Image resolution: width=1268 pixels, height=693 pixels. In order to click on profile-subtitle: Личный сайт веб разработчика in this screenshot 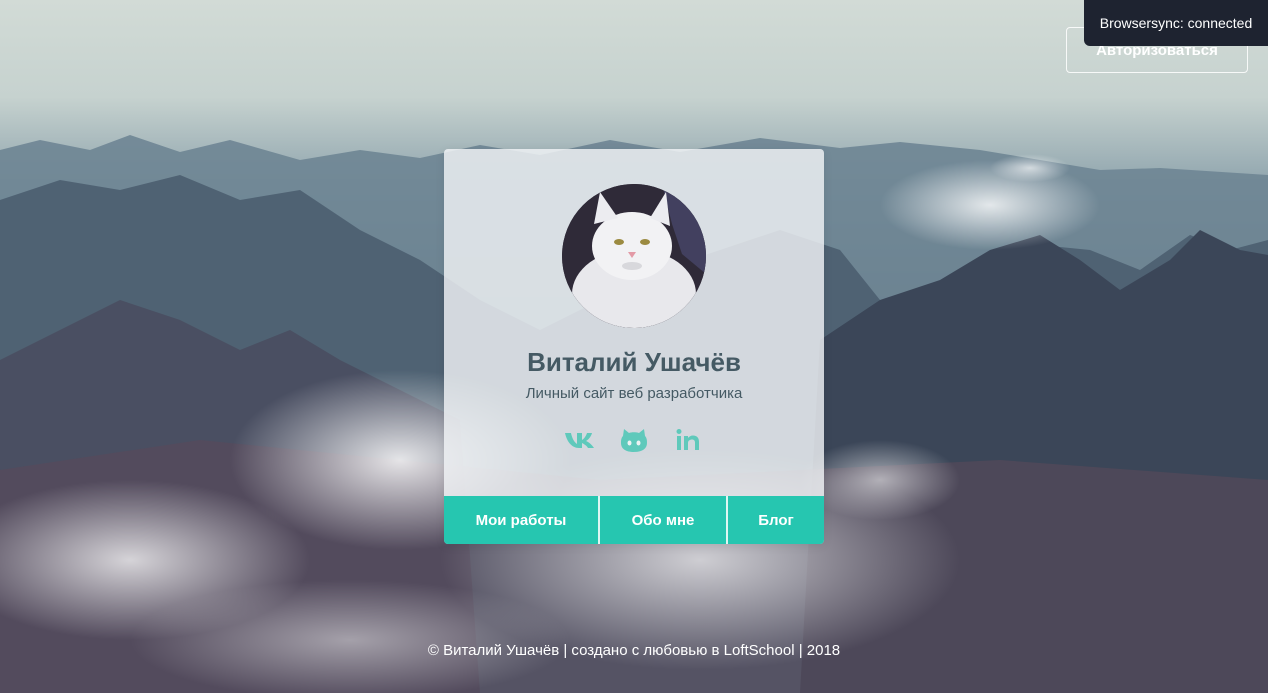, I will do `click(634, 393)`.